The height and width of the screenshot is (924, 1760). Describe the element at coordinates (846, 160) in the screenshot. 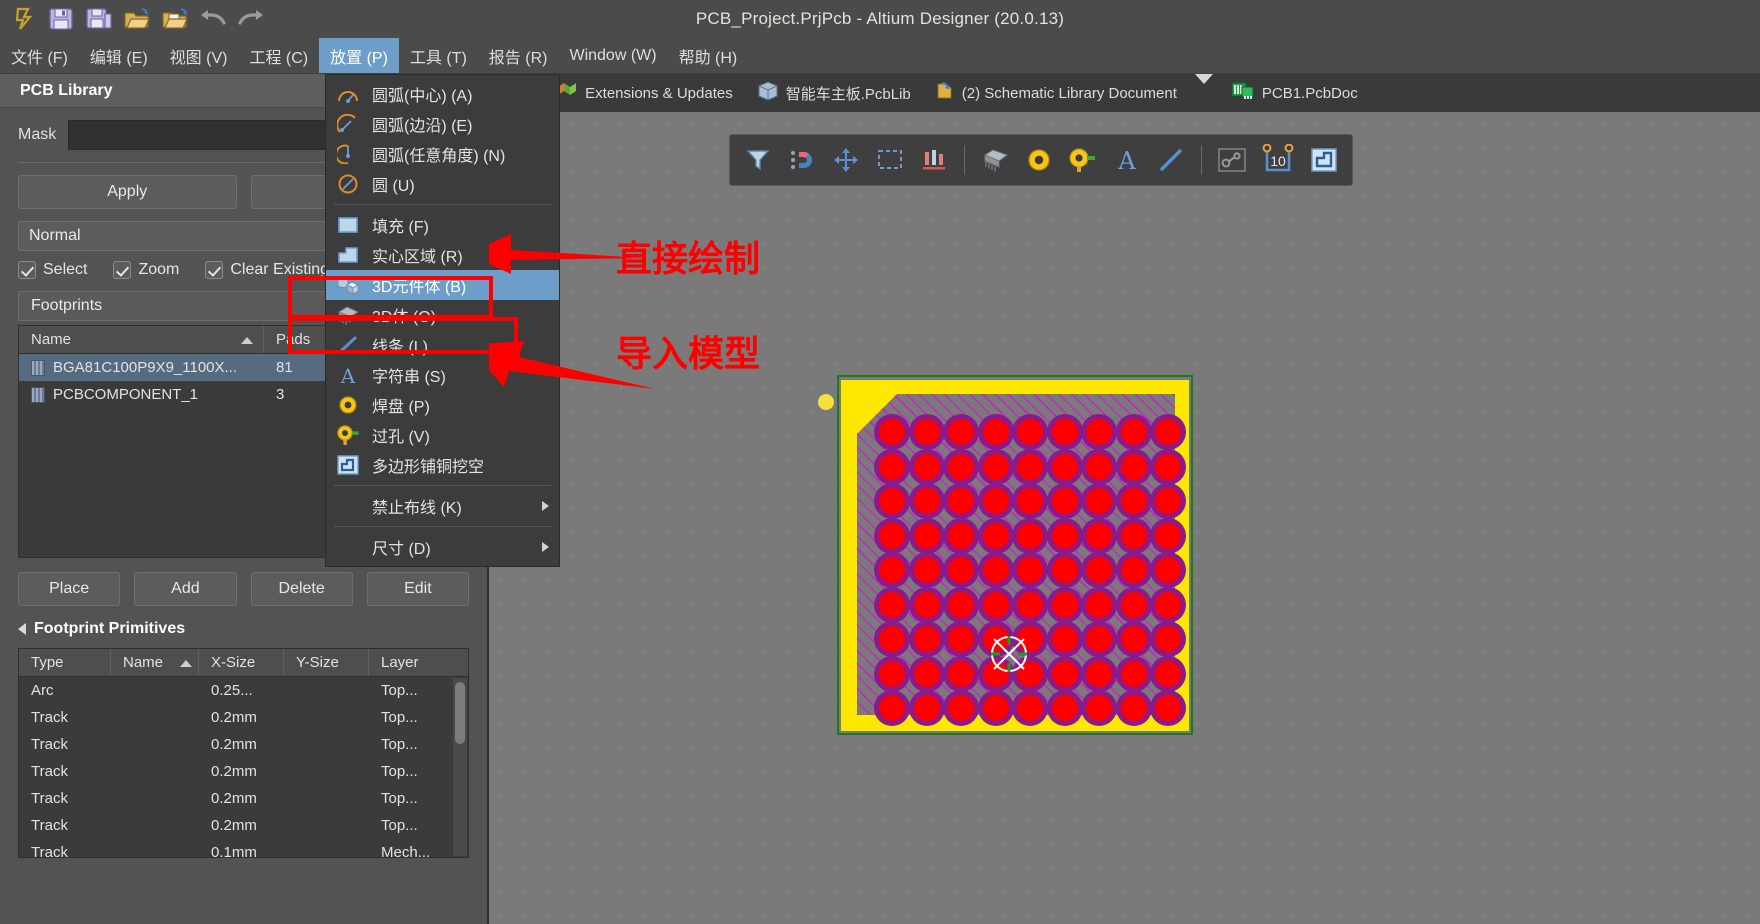

I see `move-icon` at that location.